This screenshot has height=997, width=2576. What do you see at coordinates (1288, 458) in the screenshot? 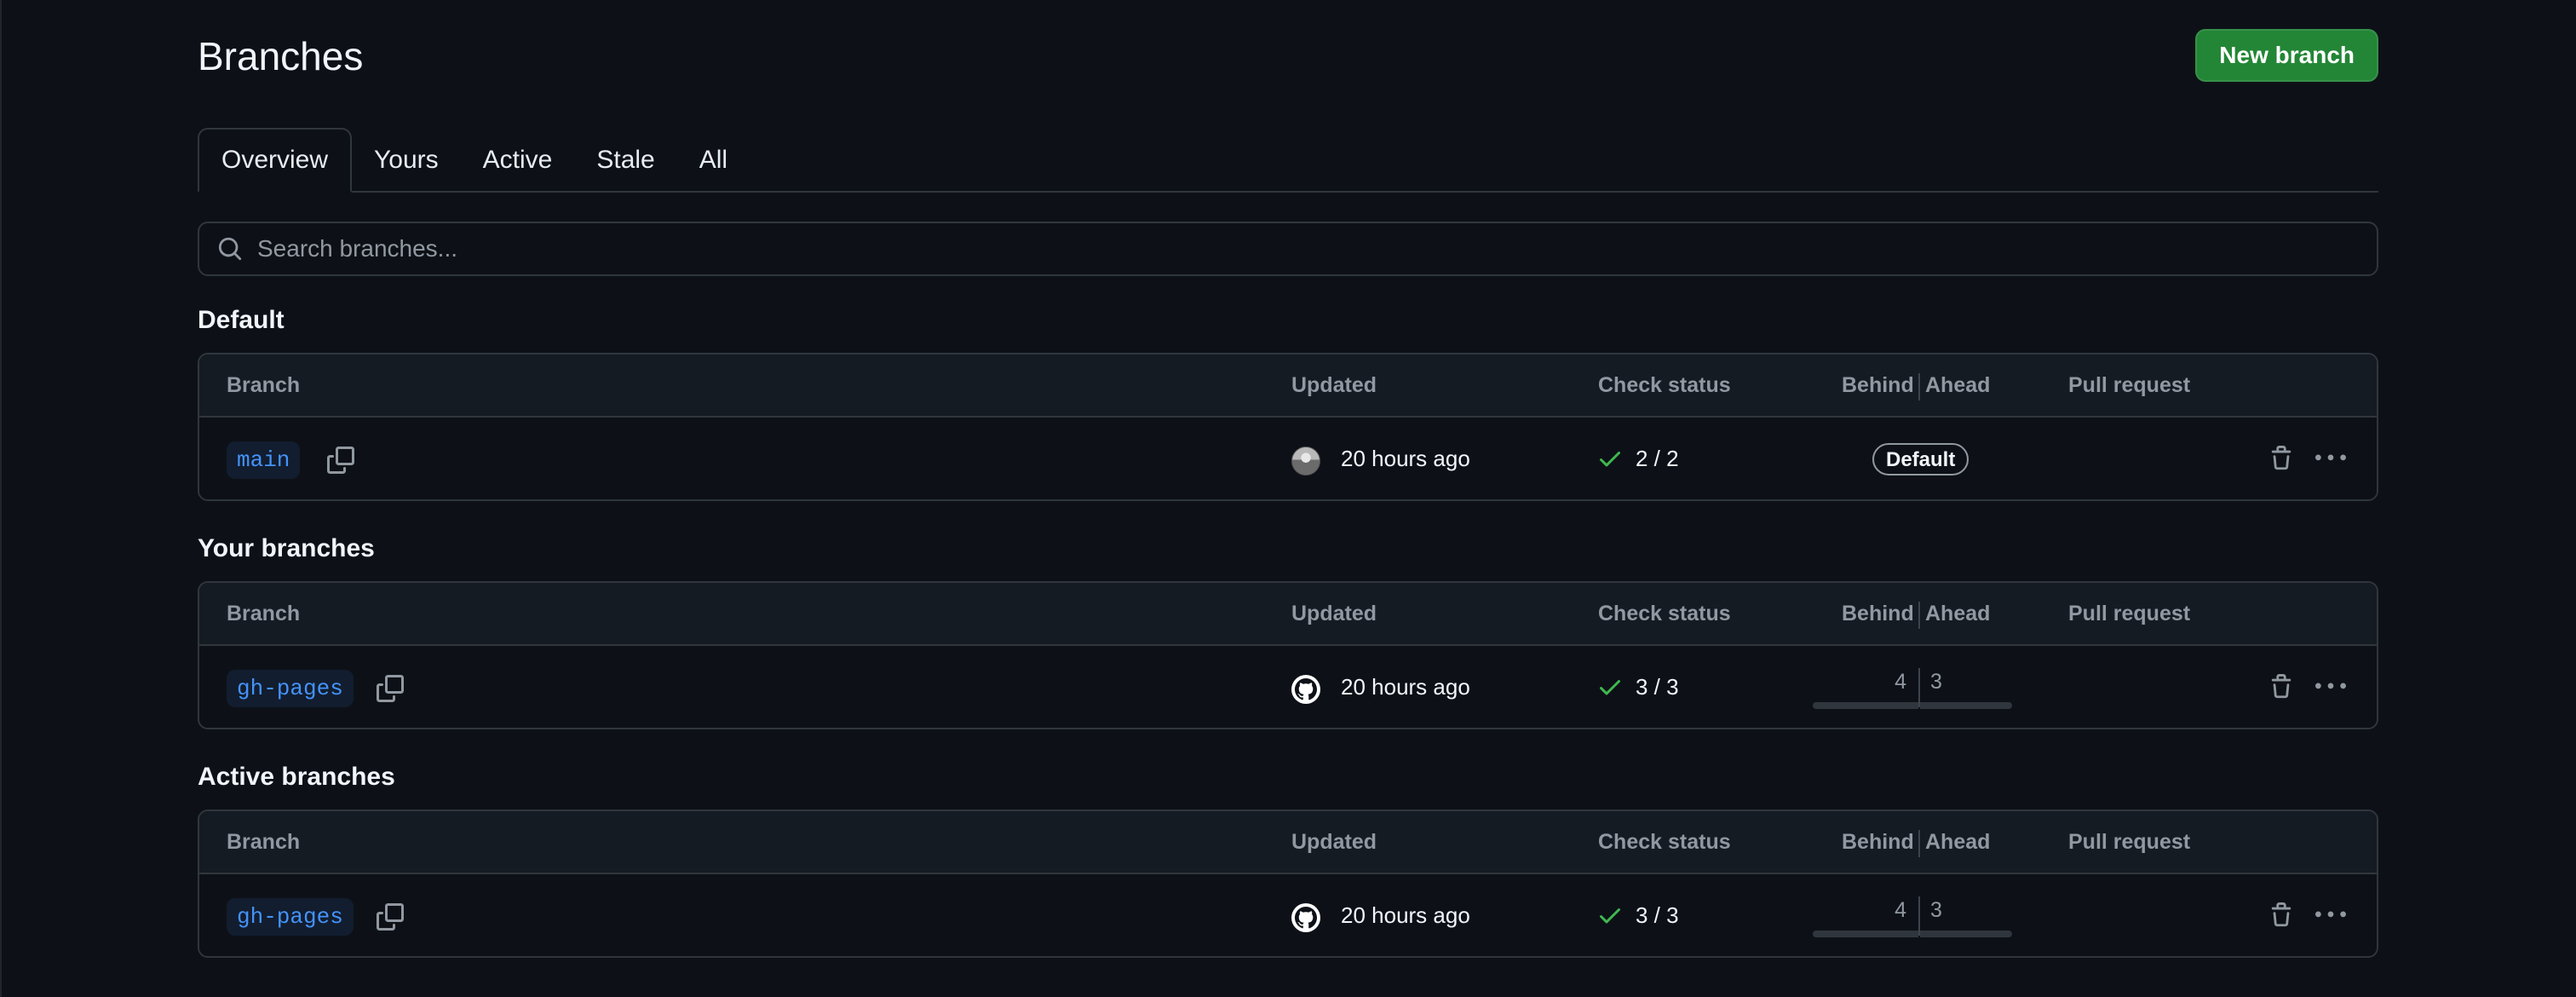
I see `table-row: main 20 hours ago 2 / 2 Default` at bounding box center [1288, 458].